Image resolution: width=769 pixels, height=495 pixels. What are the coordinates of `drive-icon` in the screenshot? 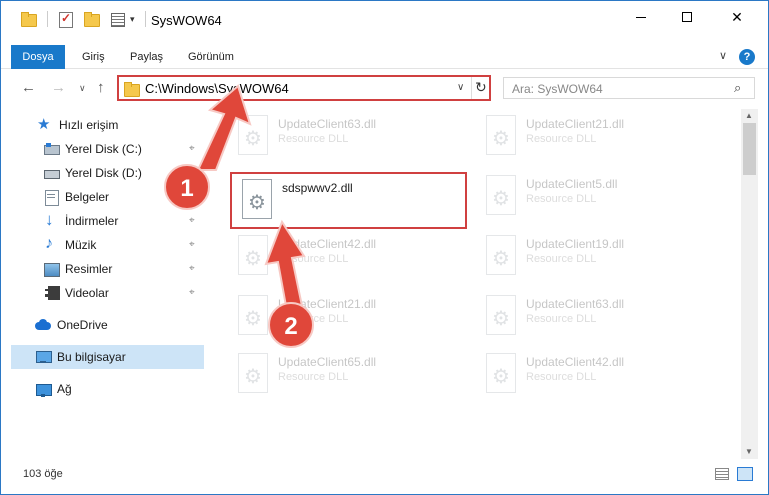 It's located at (51, 173).